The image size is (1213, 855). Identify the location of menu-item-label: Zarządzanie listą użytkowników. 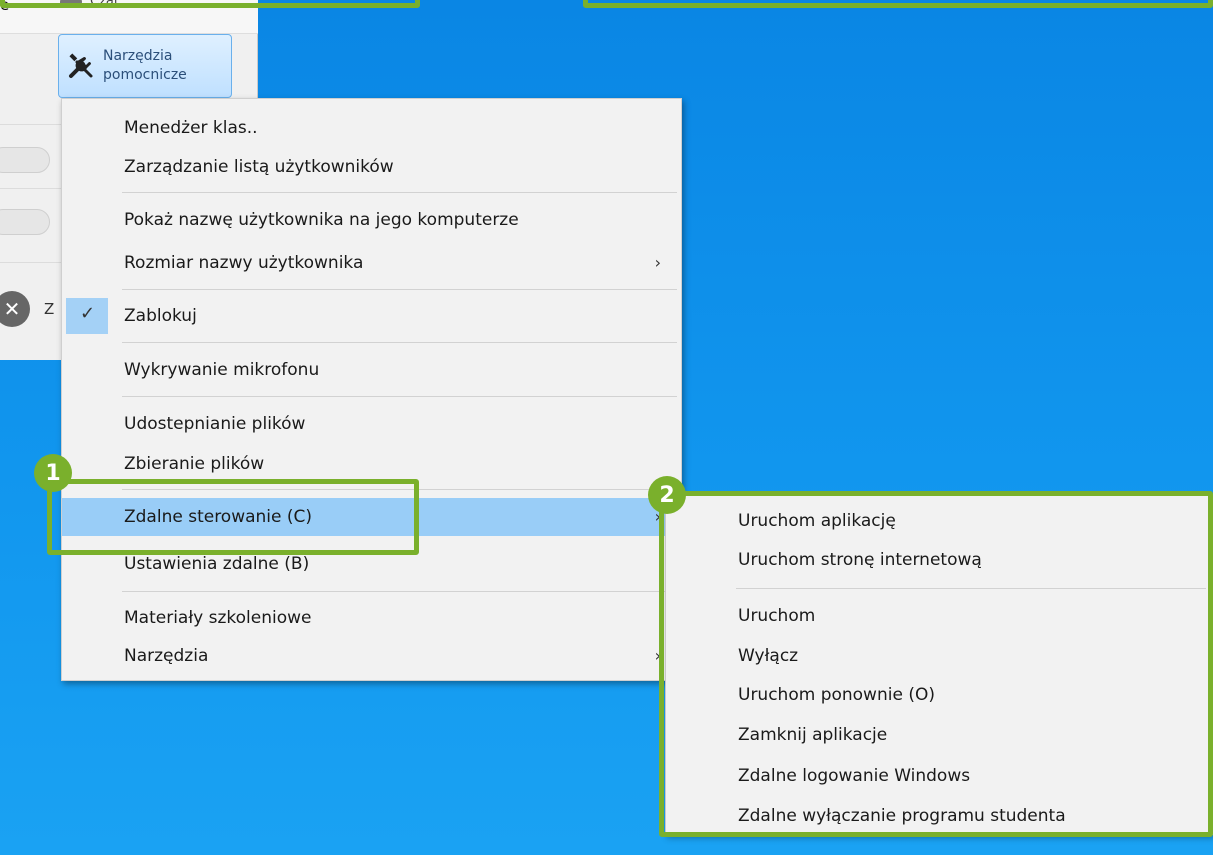
(259, 167).